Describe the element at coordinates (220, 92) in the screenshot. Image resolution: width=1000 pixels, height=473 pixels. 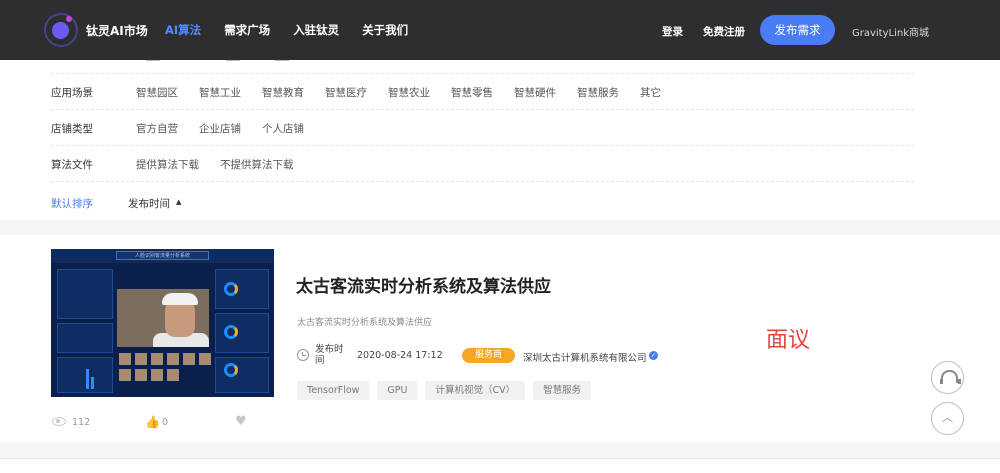
I see `filter-option: 智慧工业` at that location.